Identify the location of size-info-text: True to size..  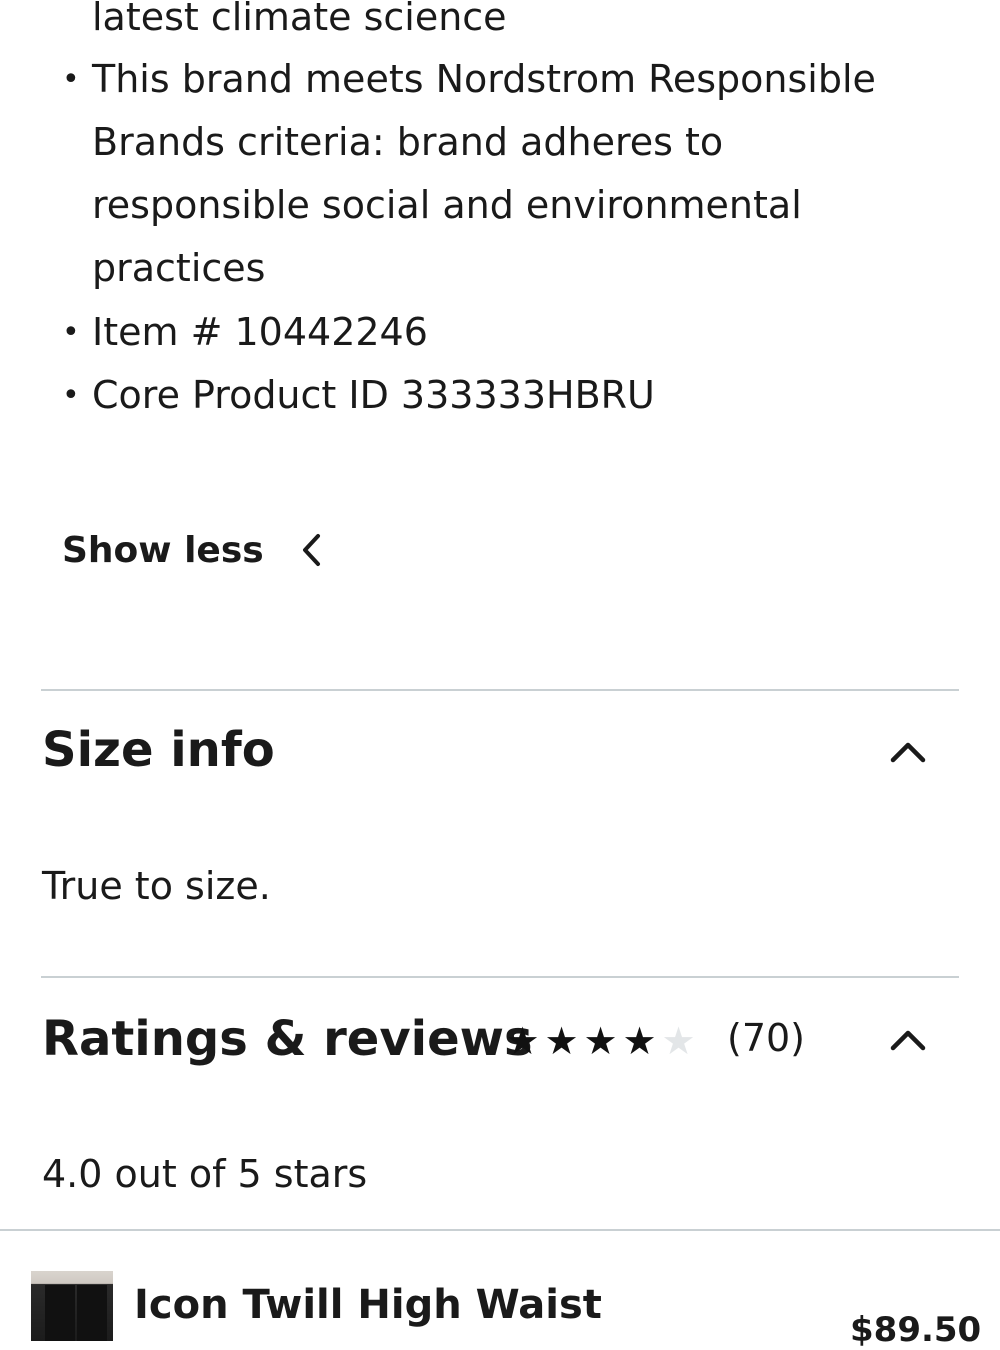
(156, 886).